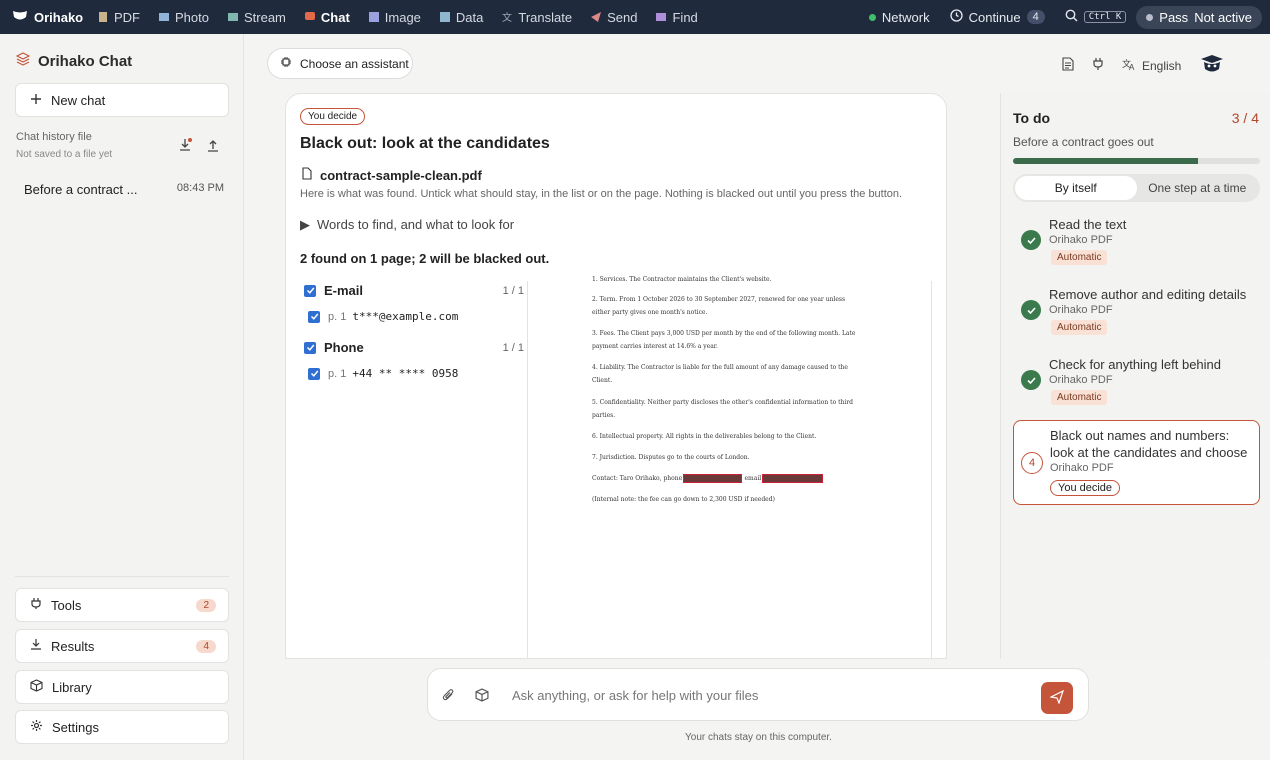  Describe the element at coordinates (122, 727) in the screenshot. I see `settings-button: Settings` at that location.